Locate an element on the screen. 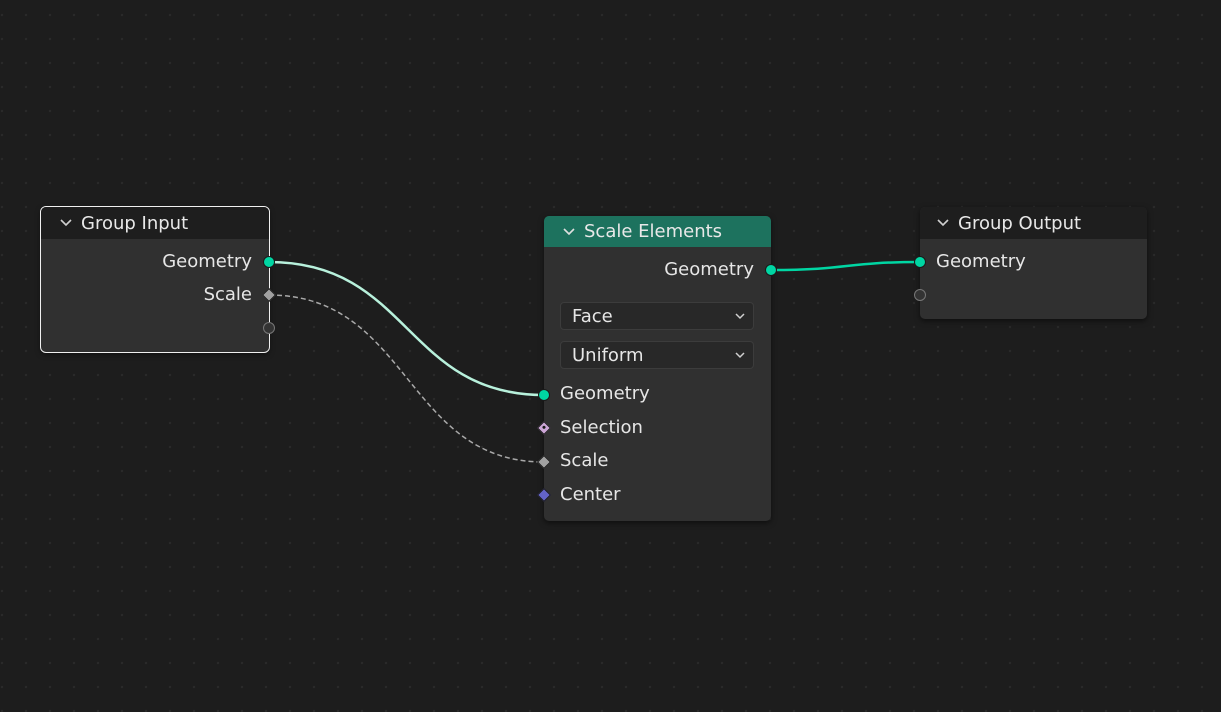  link-geometry-output is located at coordinates (845, 266).